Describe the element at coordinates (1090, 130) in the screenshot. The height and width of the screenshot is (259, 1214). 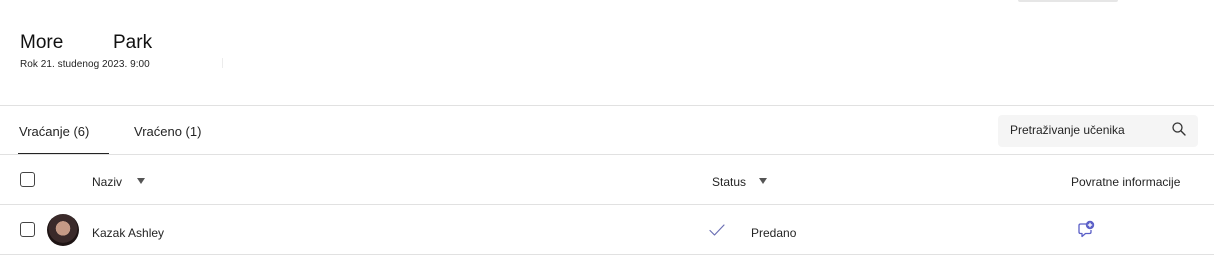
I see `student-search-input` at that location.